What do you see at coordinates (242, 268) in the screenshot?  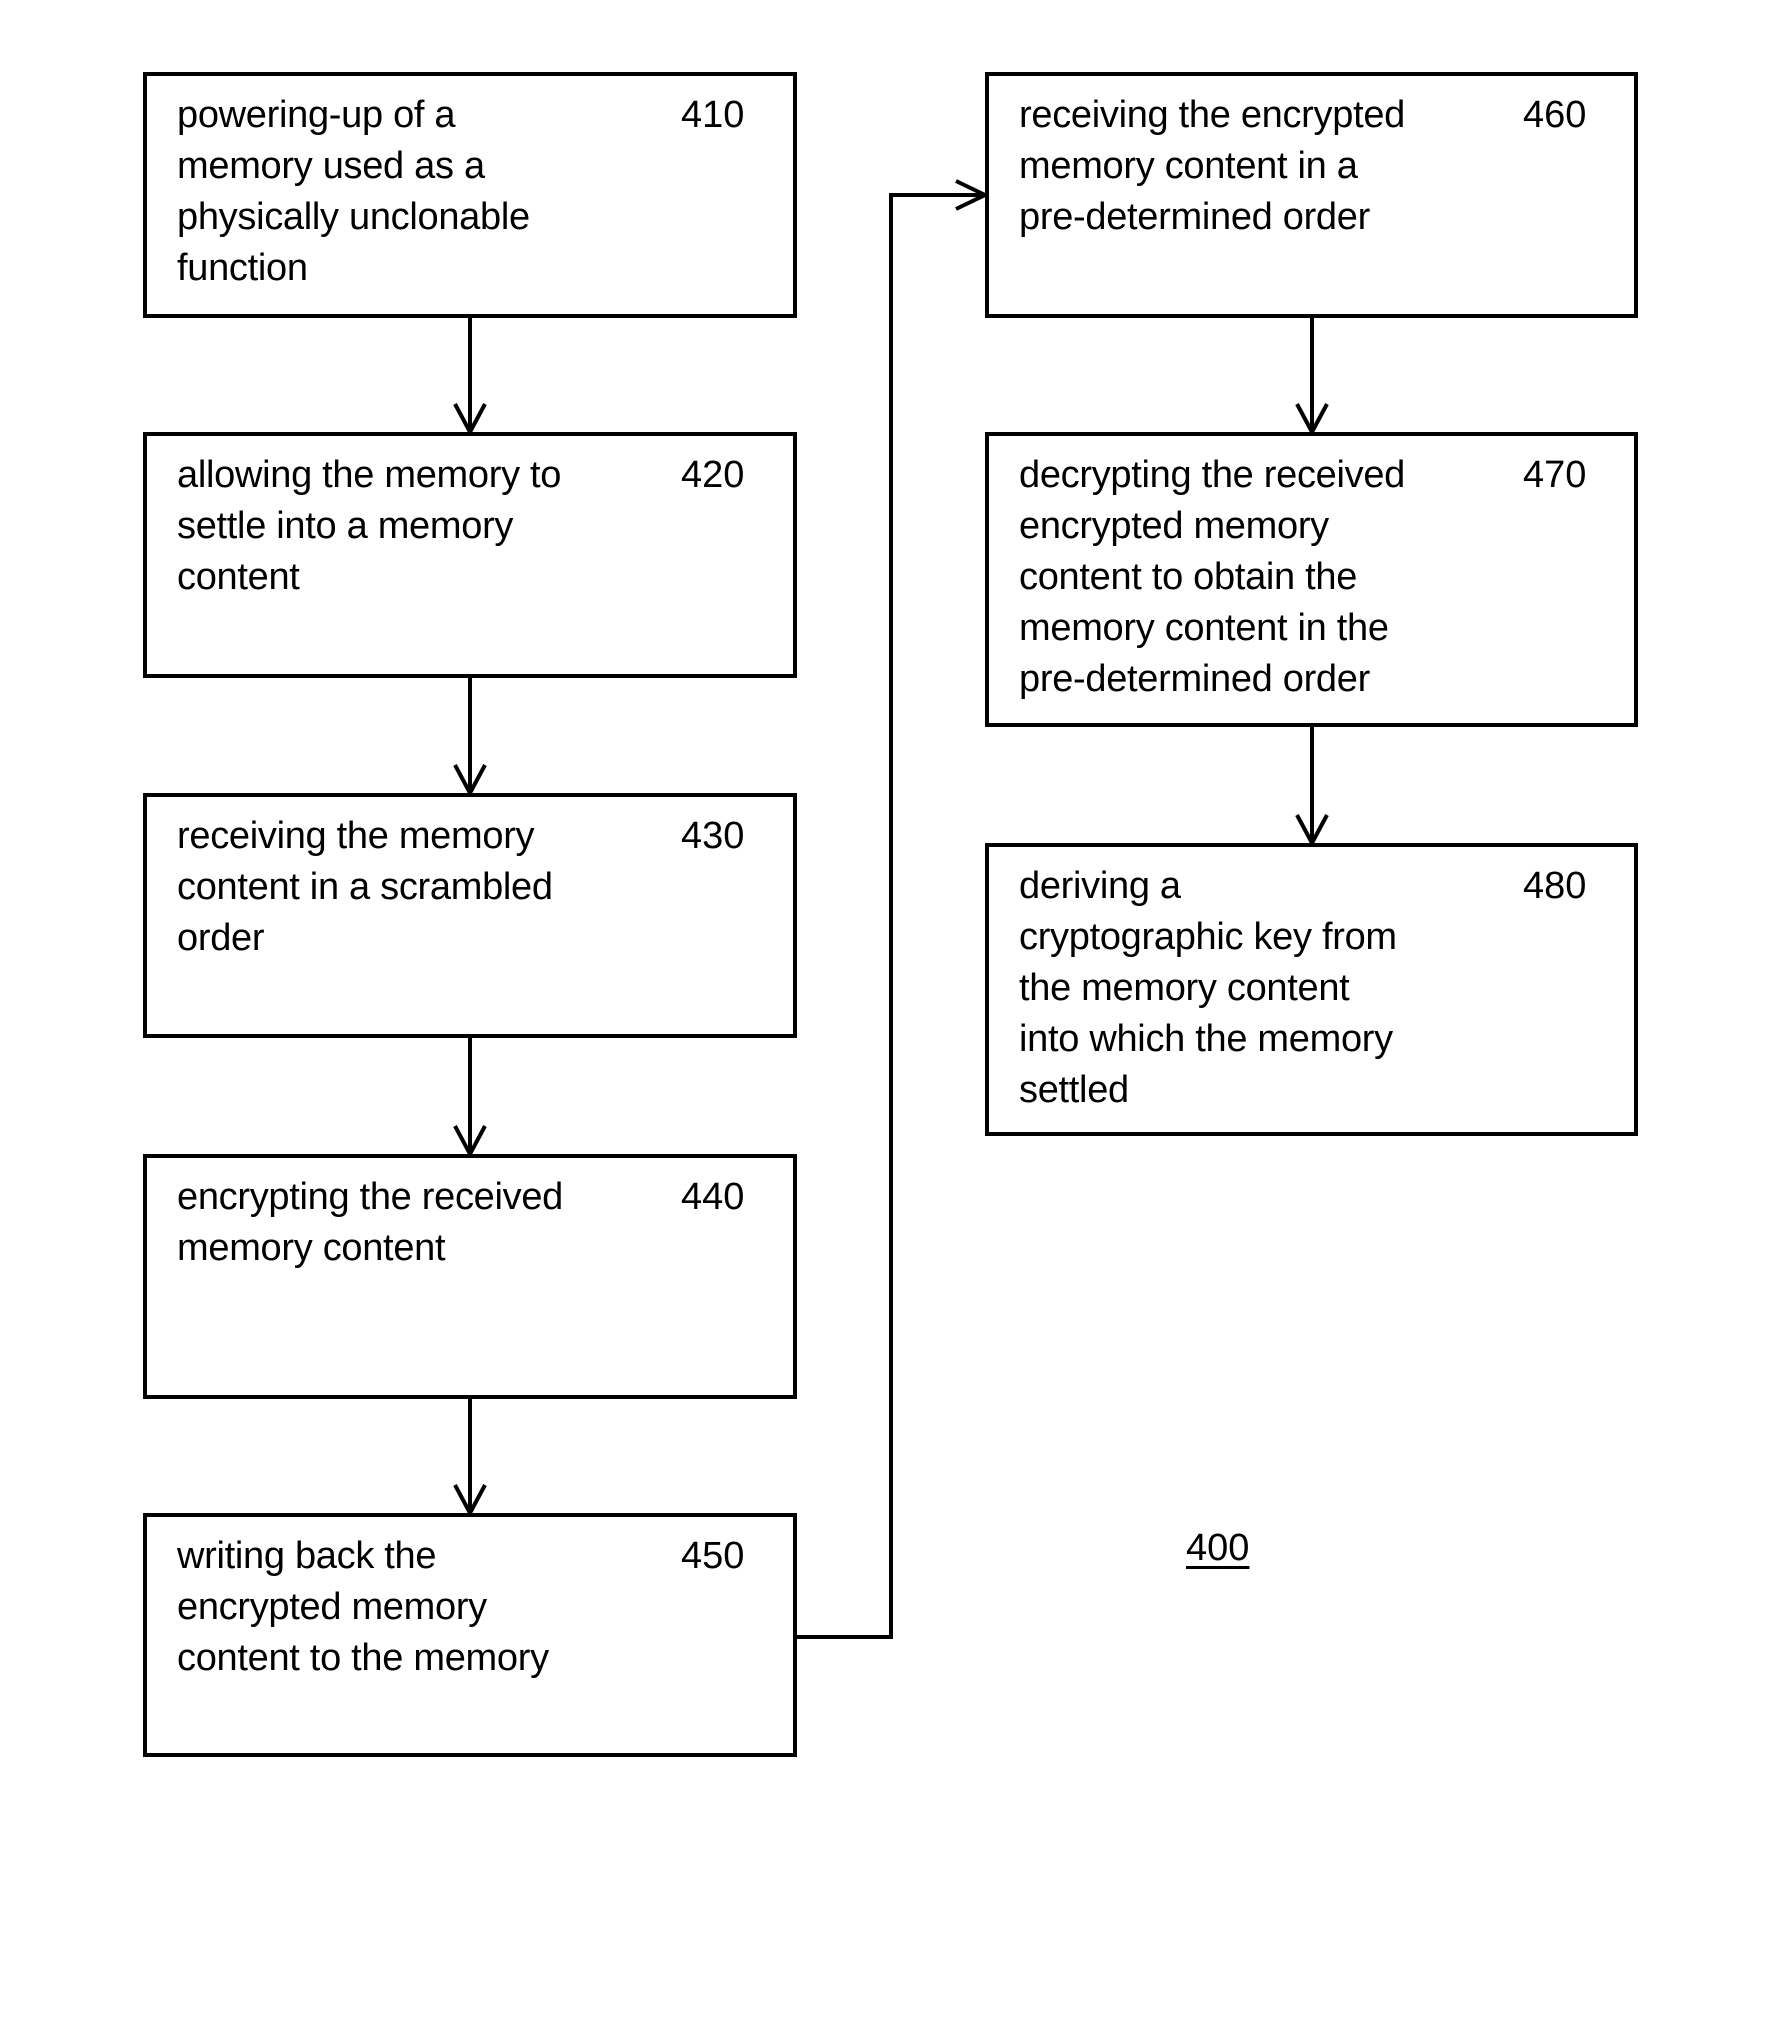 I see `step-text-line: function` at bounding box center [242, 268].